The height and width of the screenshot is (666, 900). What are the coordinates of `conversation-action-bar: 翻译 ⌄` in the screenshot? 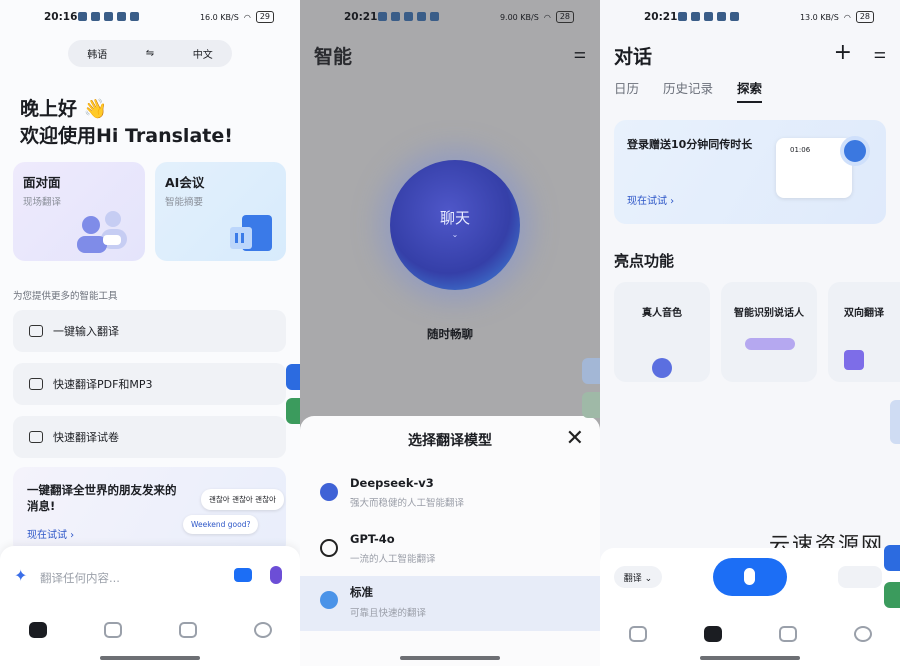 It's located at (750, 578).